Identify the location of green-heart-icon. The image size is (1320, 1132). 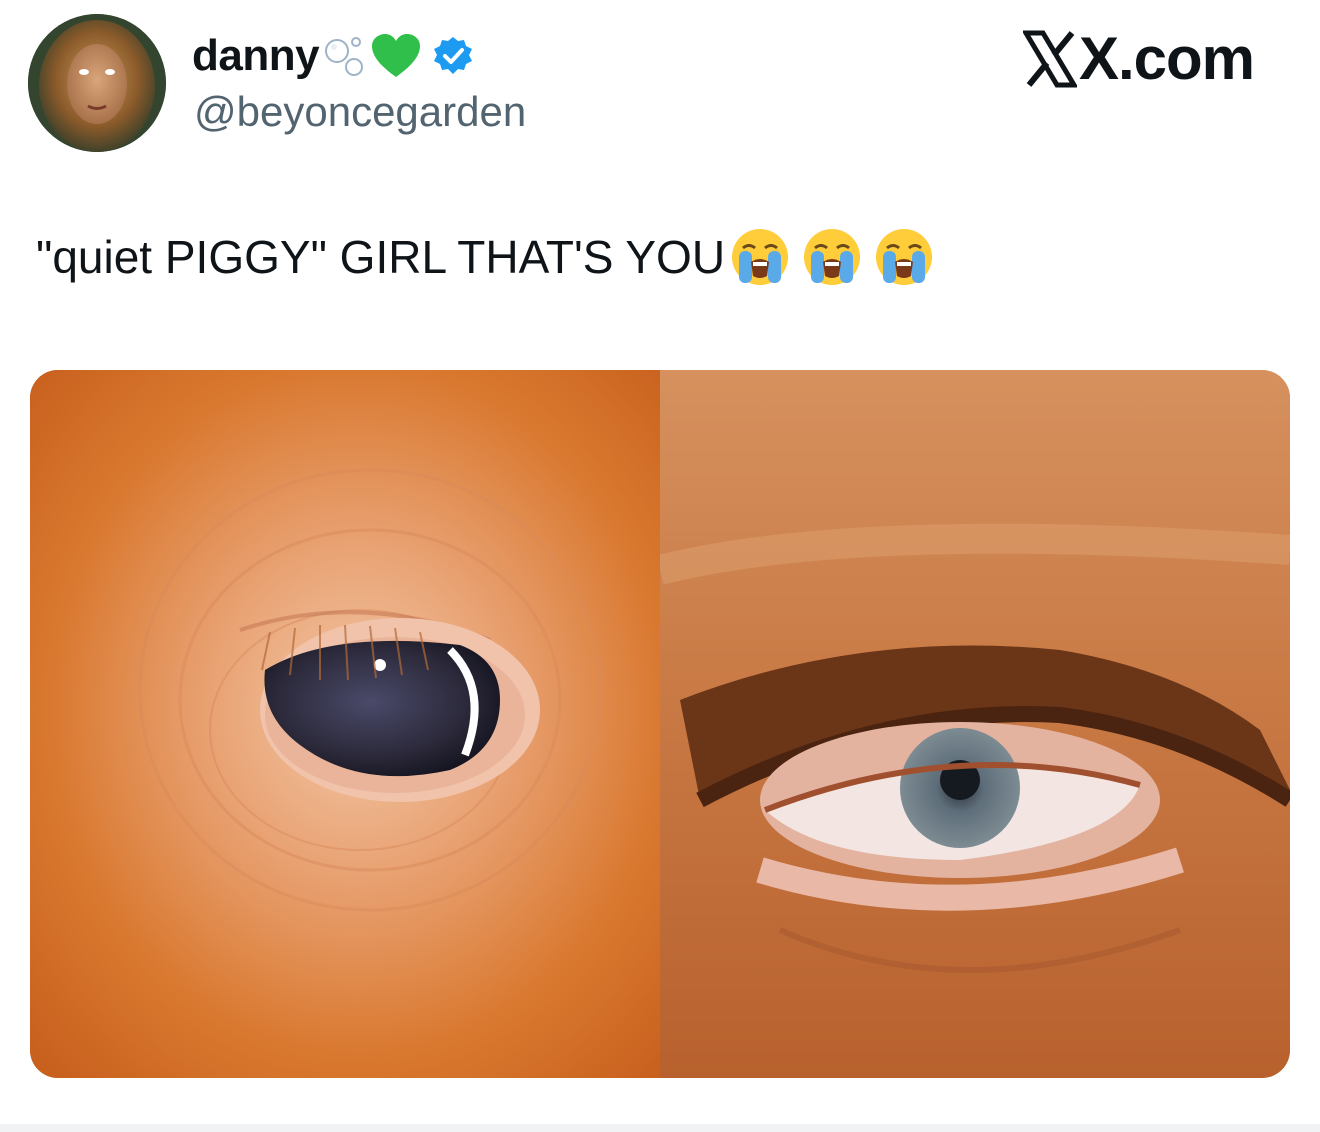
(396, 55).